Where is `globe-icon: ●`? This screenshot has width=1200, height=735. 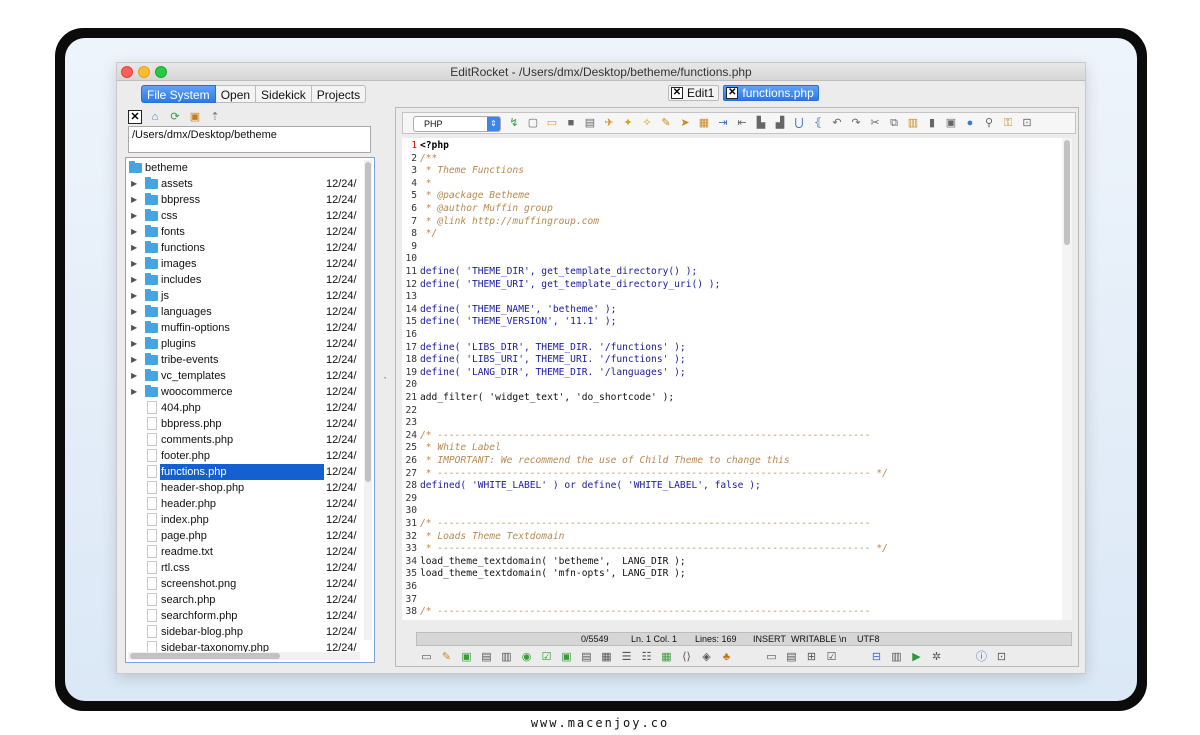
globe-icon: ● is located at coordinates (970, 123).